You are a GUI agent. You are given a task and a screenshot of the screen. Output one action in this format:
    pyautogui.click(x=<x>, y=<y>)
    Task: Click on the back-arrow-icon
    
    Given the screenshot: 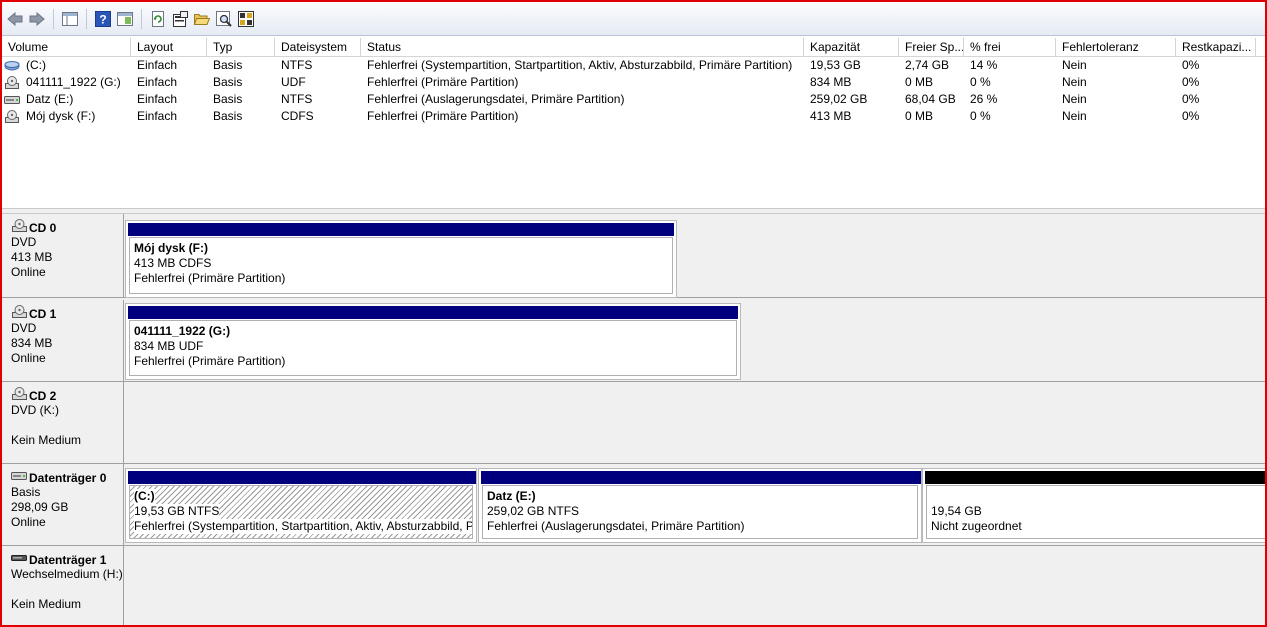 What is the action you would take?
    pyautogui.click(x=15, y=19)
    